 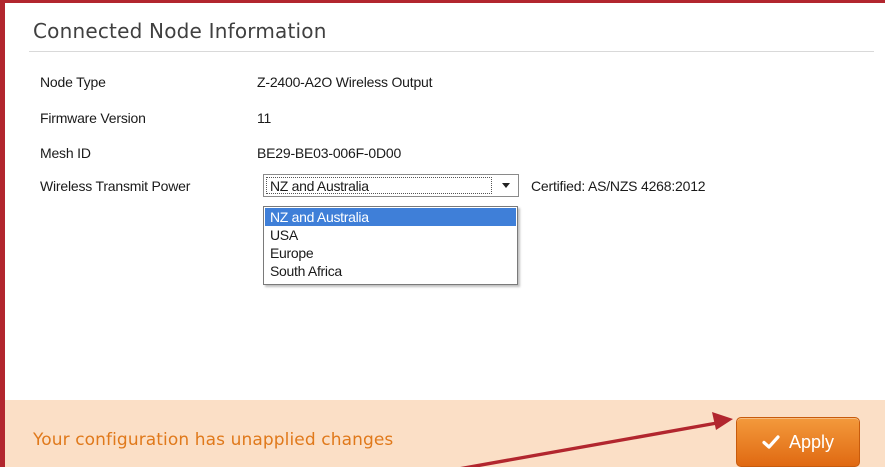 What do you see at coordinates (811, 441) in the screenshot?
I see `apply-button-label: Apply` at bounding box center [811, 441].